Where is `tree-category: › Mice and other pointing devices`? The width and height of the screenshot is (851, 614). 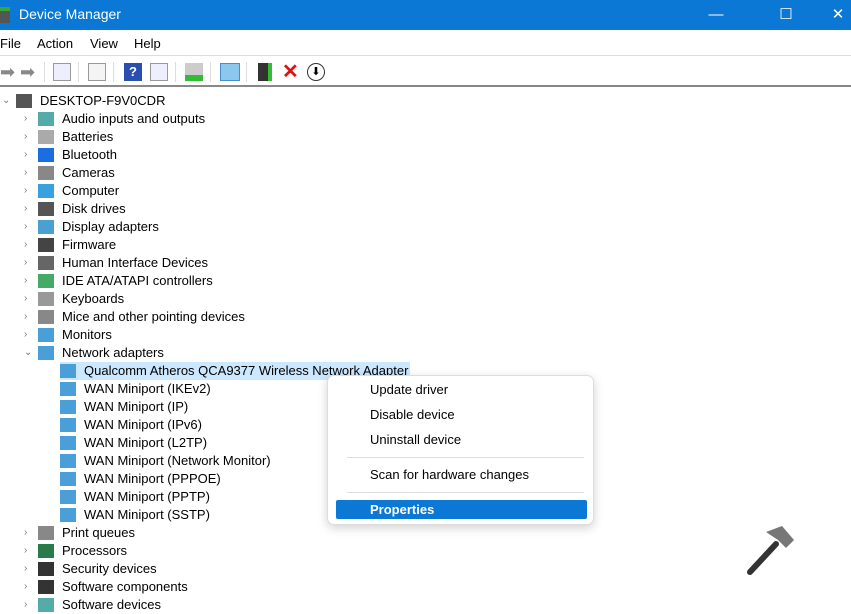
tree-category: › Mice and other pointing devices is located at coordinates (135, 317).